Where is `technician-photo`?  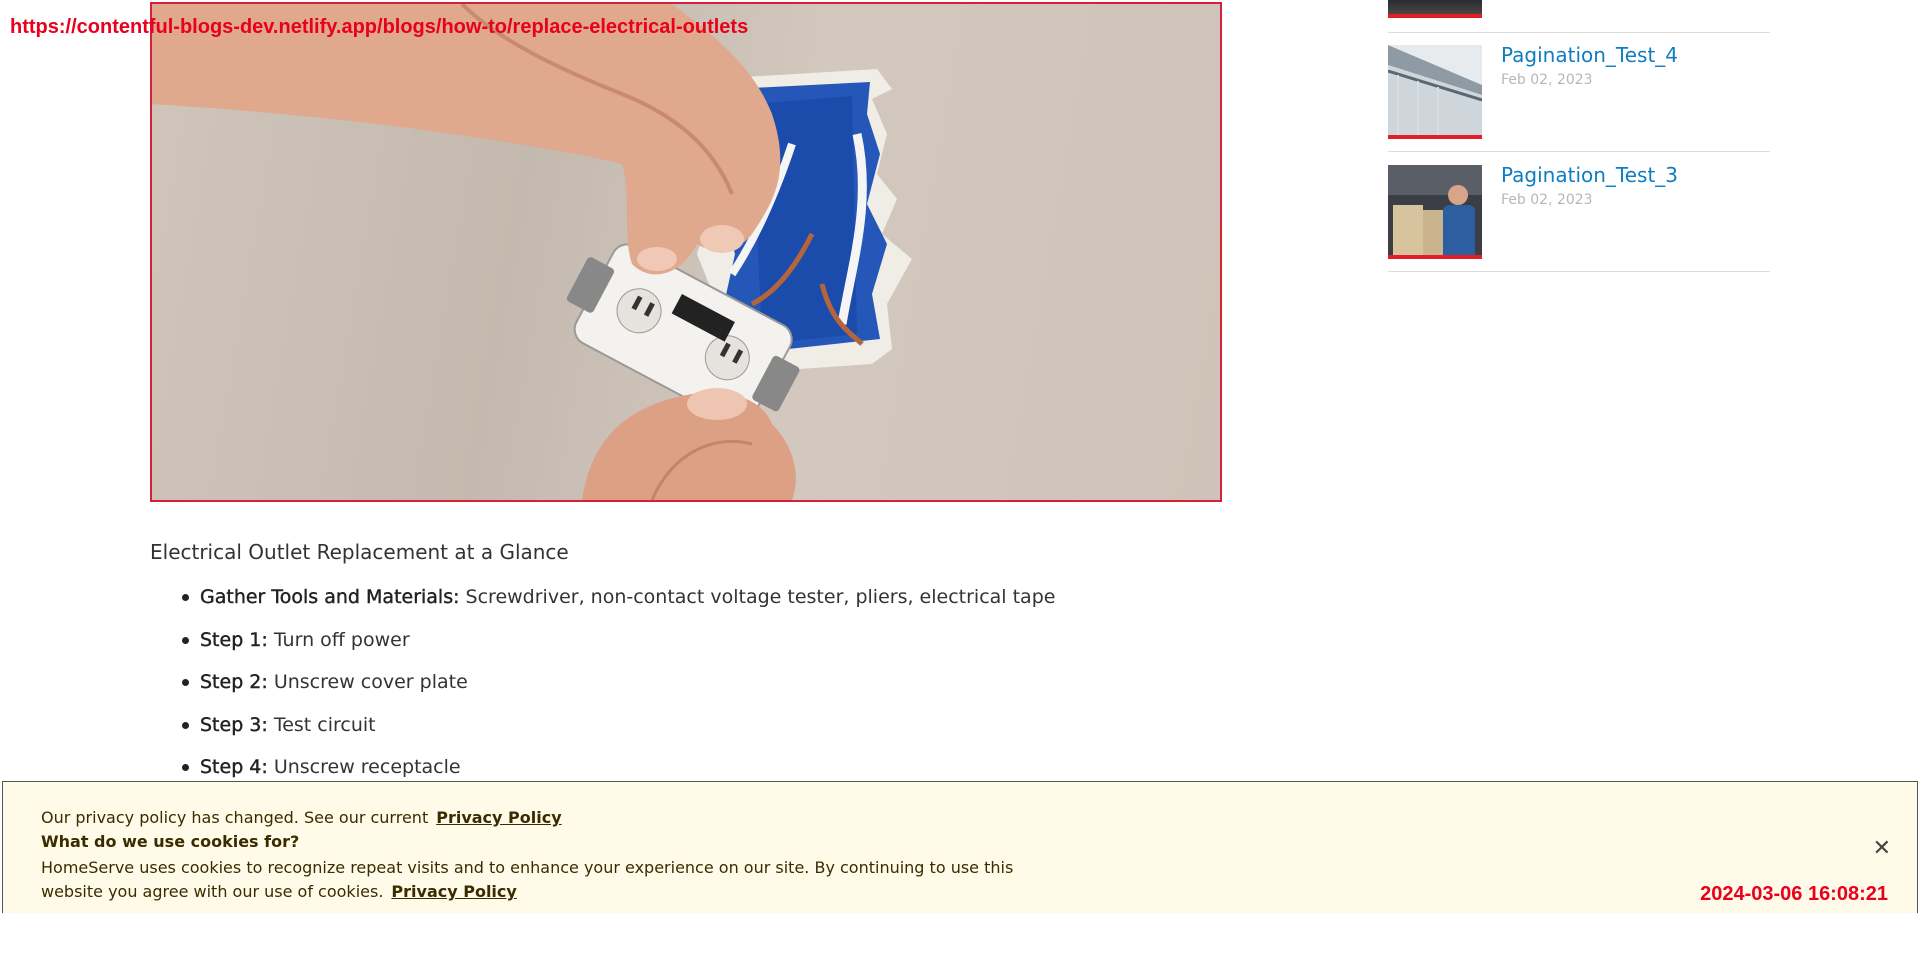 technician-photo is located at coordinates (1435, 212).